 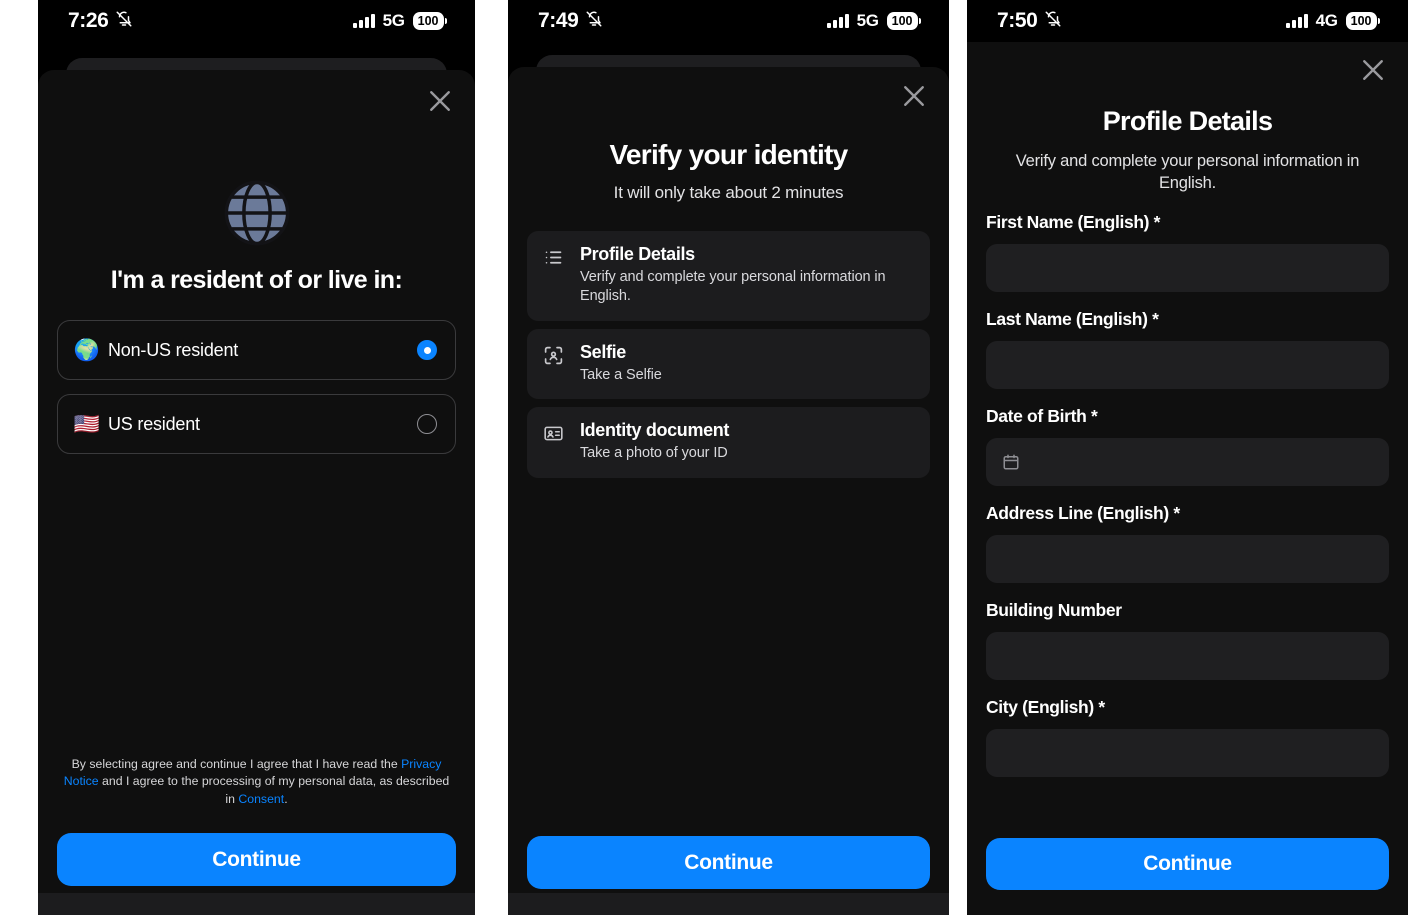 I want to click on field-building-number: Building Number, so click(x=1187, y=640).